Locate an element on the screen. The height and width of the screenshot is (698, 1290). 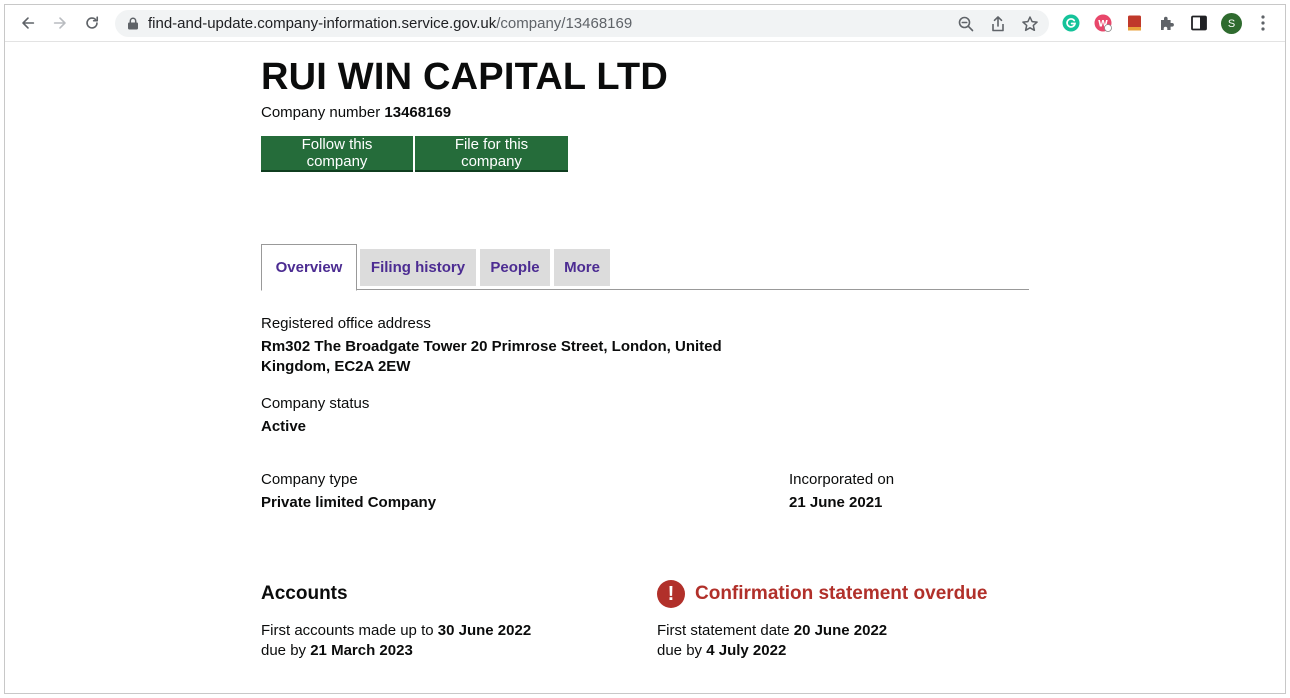
bookmark-star-icon is located at coordinates (1030, 24).